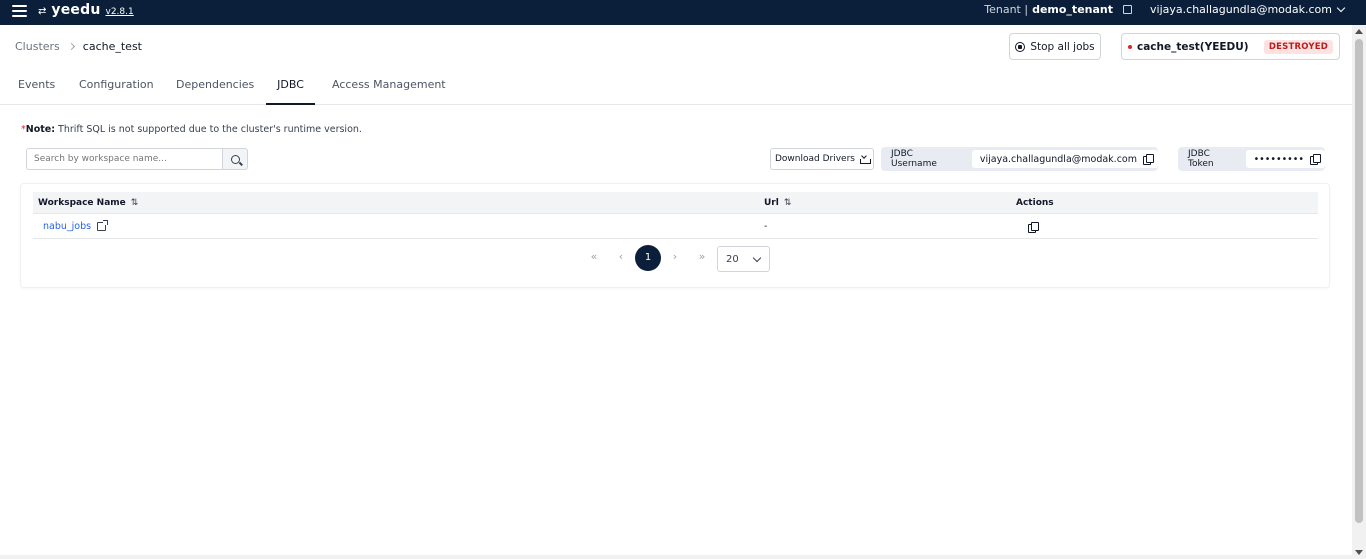 Image resolution: width=1366 pixels, height=559 pixels. I want to click on user-menu: vijaya.challagundla@modak.com, so click(1248, 9).